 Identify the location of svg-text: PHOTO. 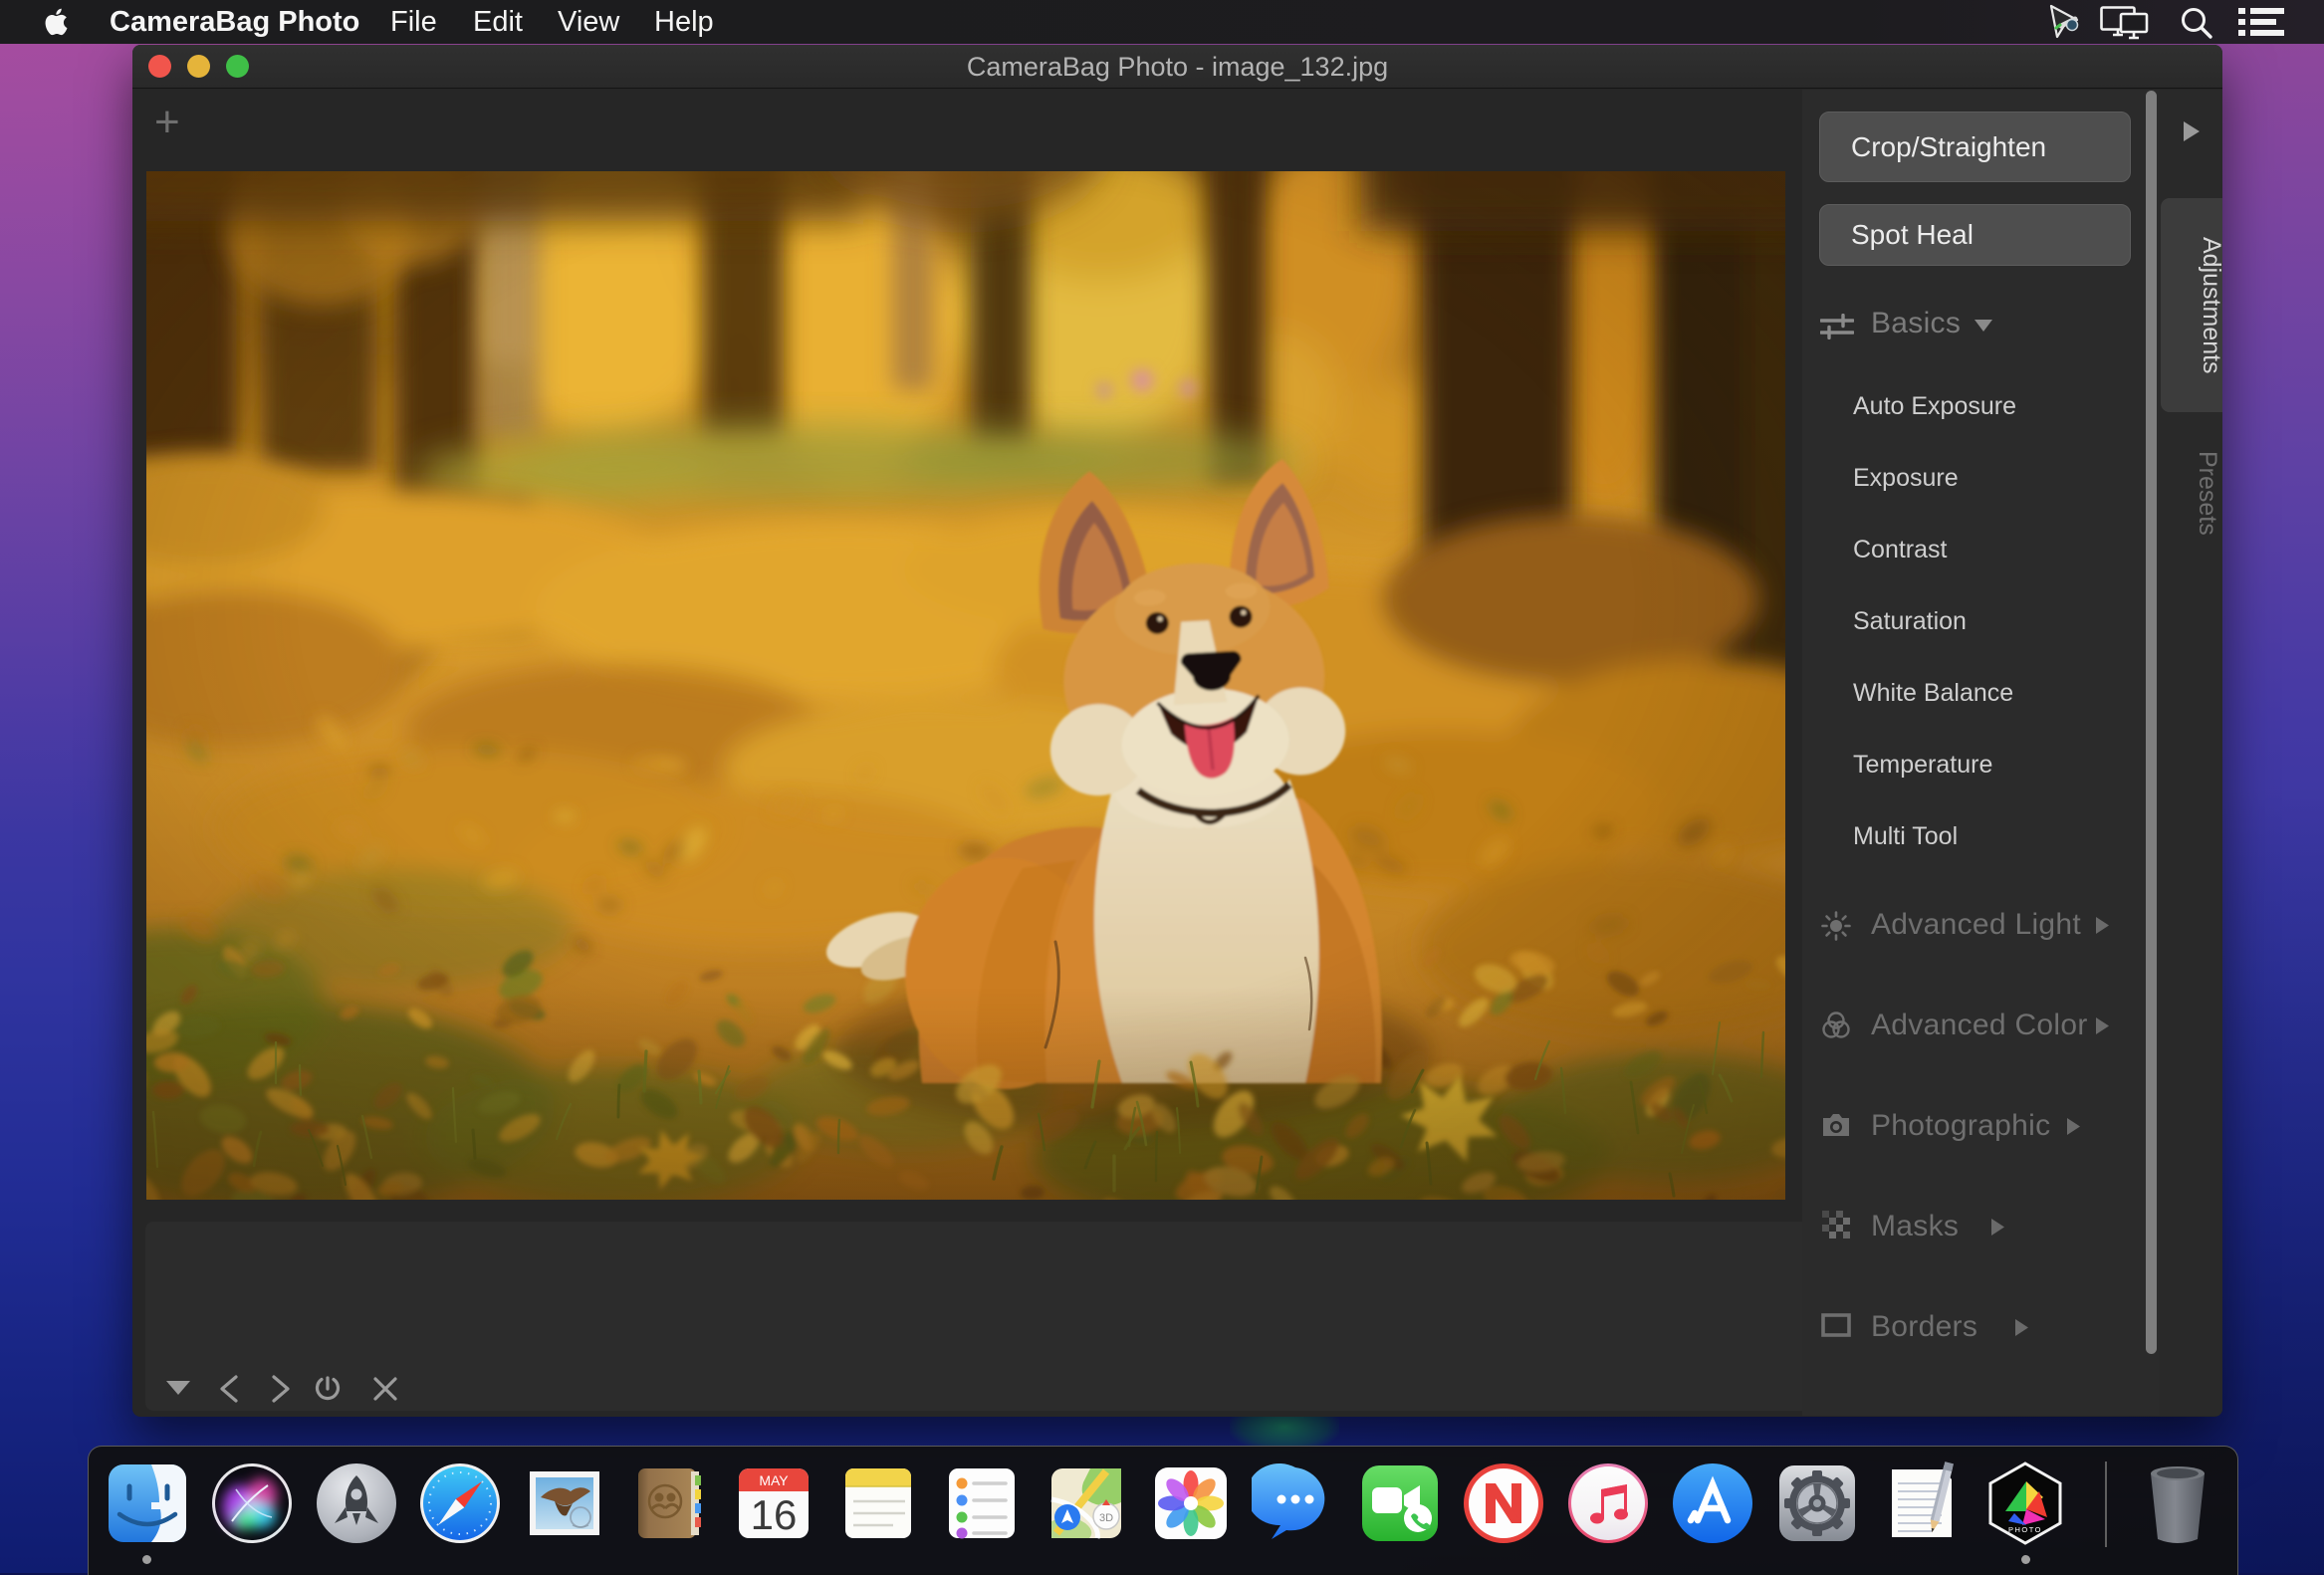
(2025, 1529).